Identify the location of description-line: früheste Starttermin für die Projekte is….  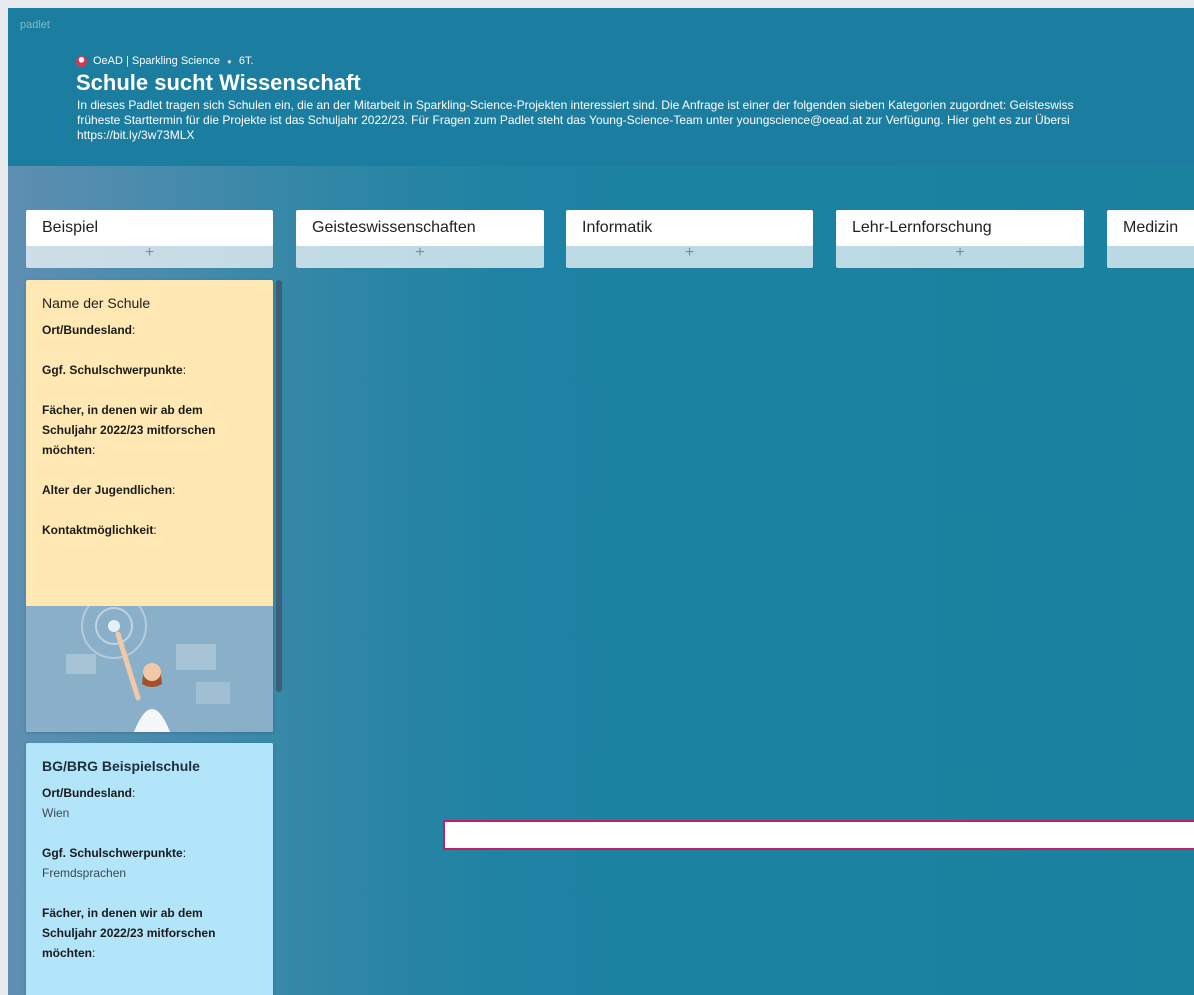
(573, 120).